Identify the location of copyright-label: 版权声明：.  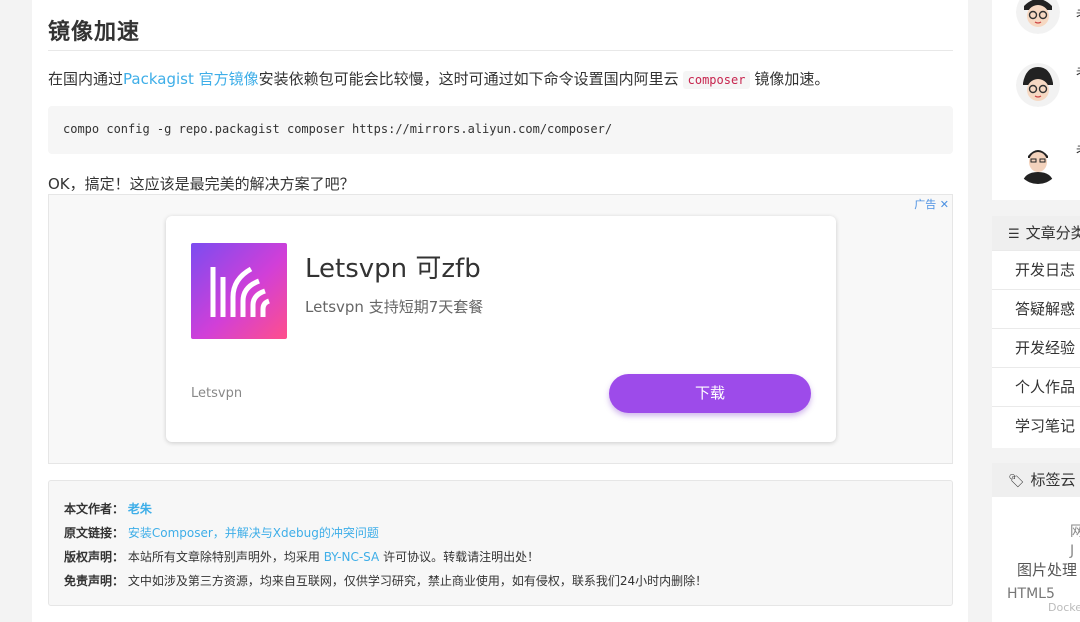
(94, 557).